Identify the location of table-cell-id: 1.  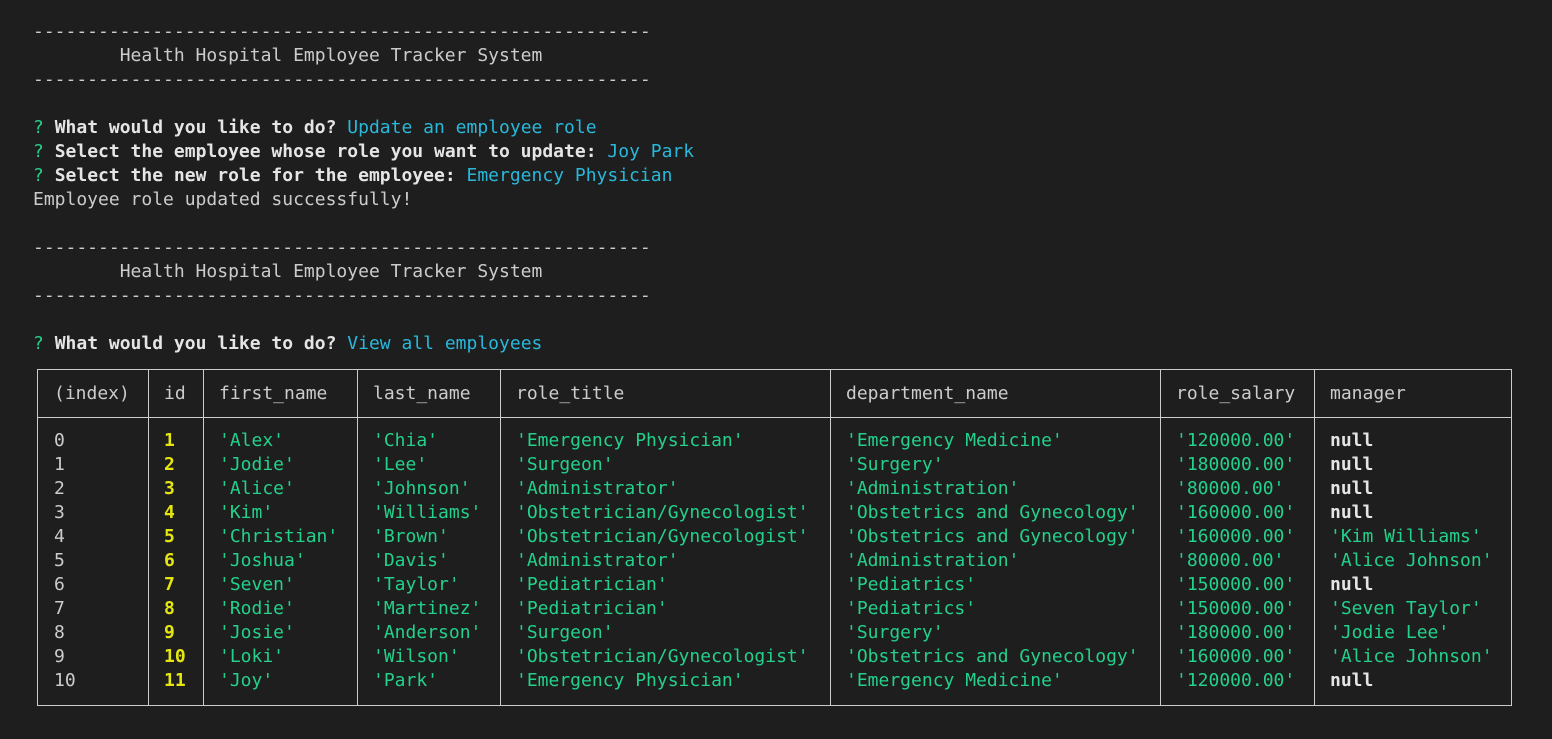
(169, 440).